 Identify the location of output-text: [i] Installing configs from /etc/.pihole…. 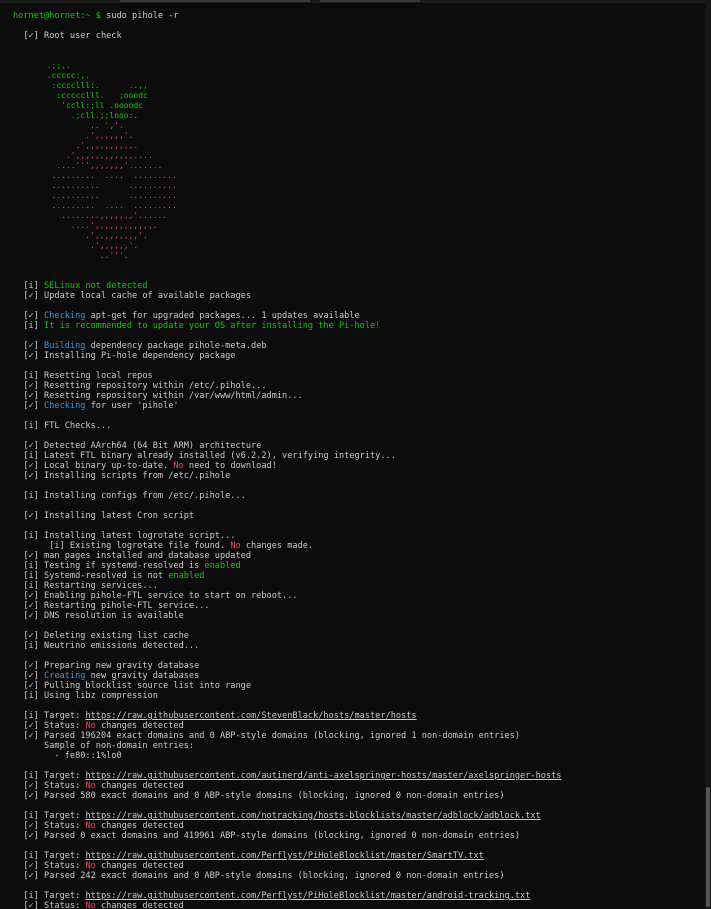
(129, 496).